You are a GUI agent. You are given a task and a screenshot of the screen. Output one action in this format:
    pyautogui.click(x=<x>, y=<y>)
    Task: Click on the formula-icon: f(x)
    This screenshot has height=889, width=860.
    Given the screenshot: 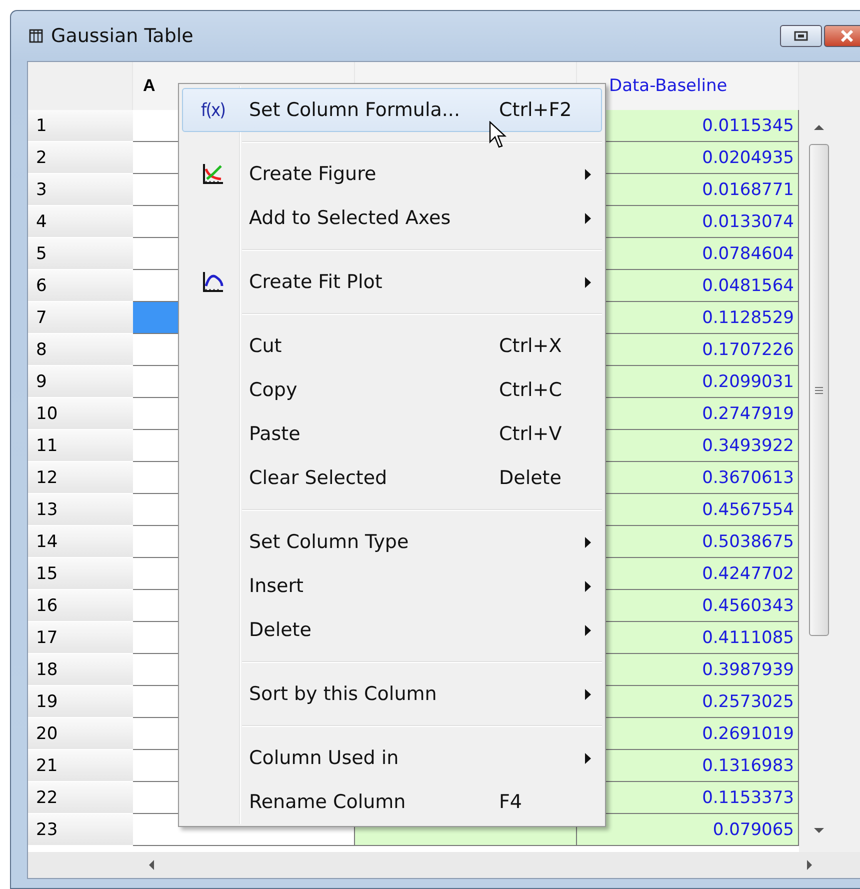 What is the action you would take?
    pyautogui.click(x=213, y=110)
    